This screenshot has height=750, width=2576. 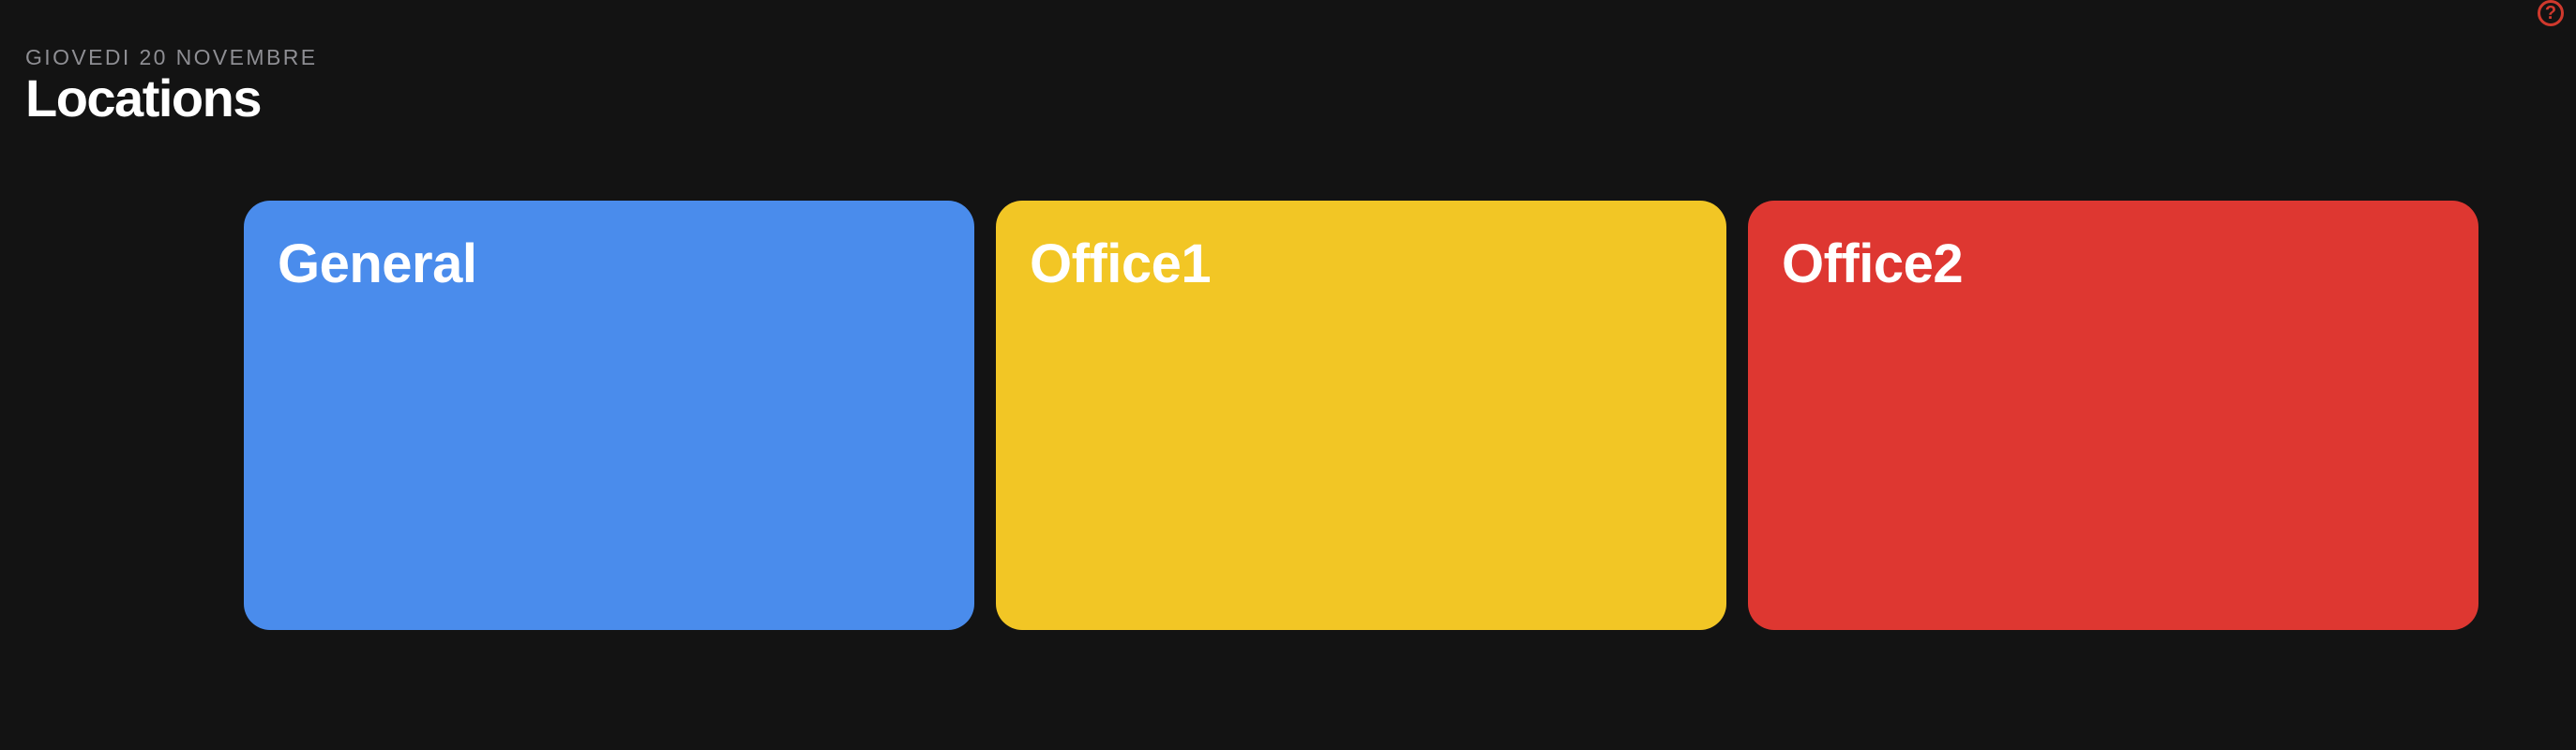 What do you see at coordinates (143, 98) in the screenshot?
I see `page-title: Locations` at bounding box center [143, 98].